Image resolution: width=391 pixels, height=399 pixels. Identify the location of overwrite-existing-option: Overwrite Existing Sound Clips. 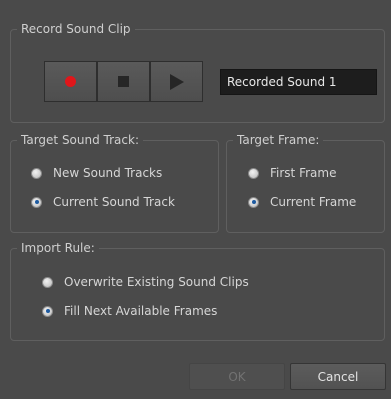
(145, 282).